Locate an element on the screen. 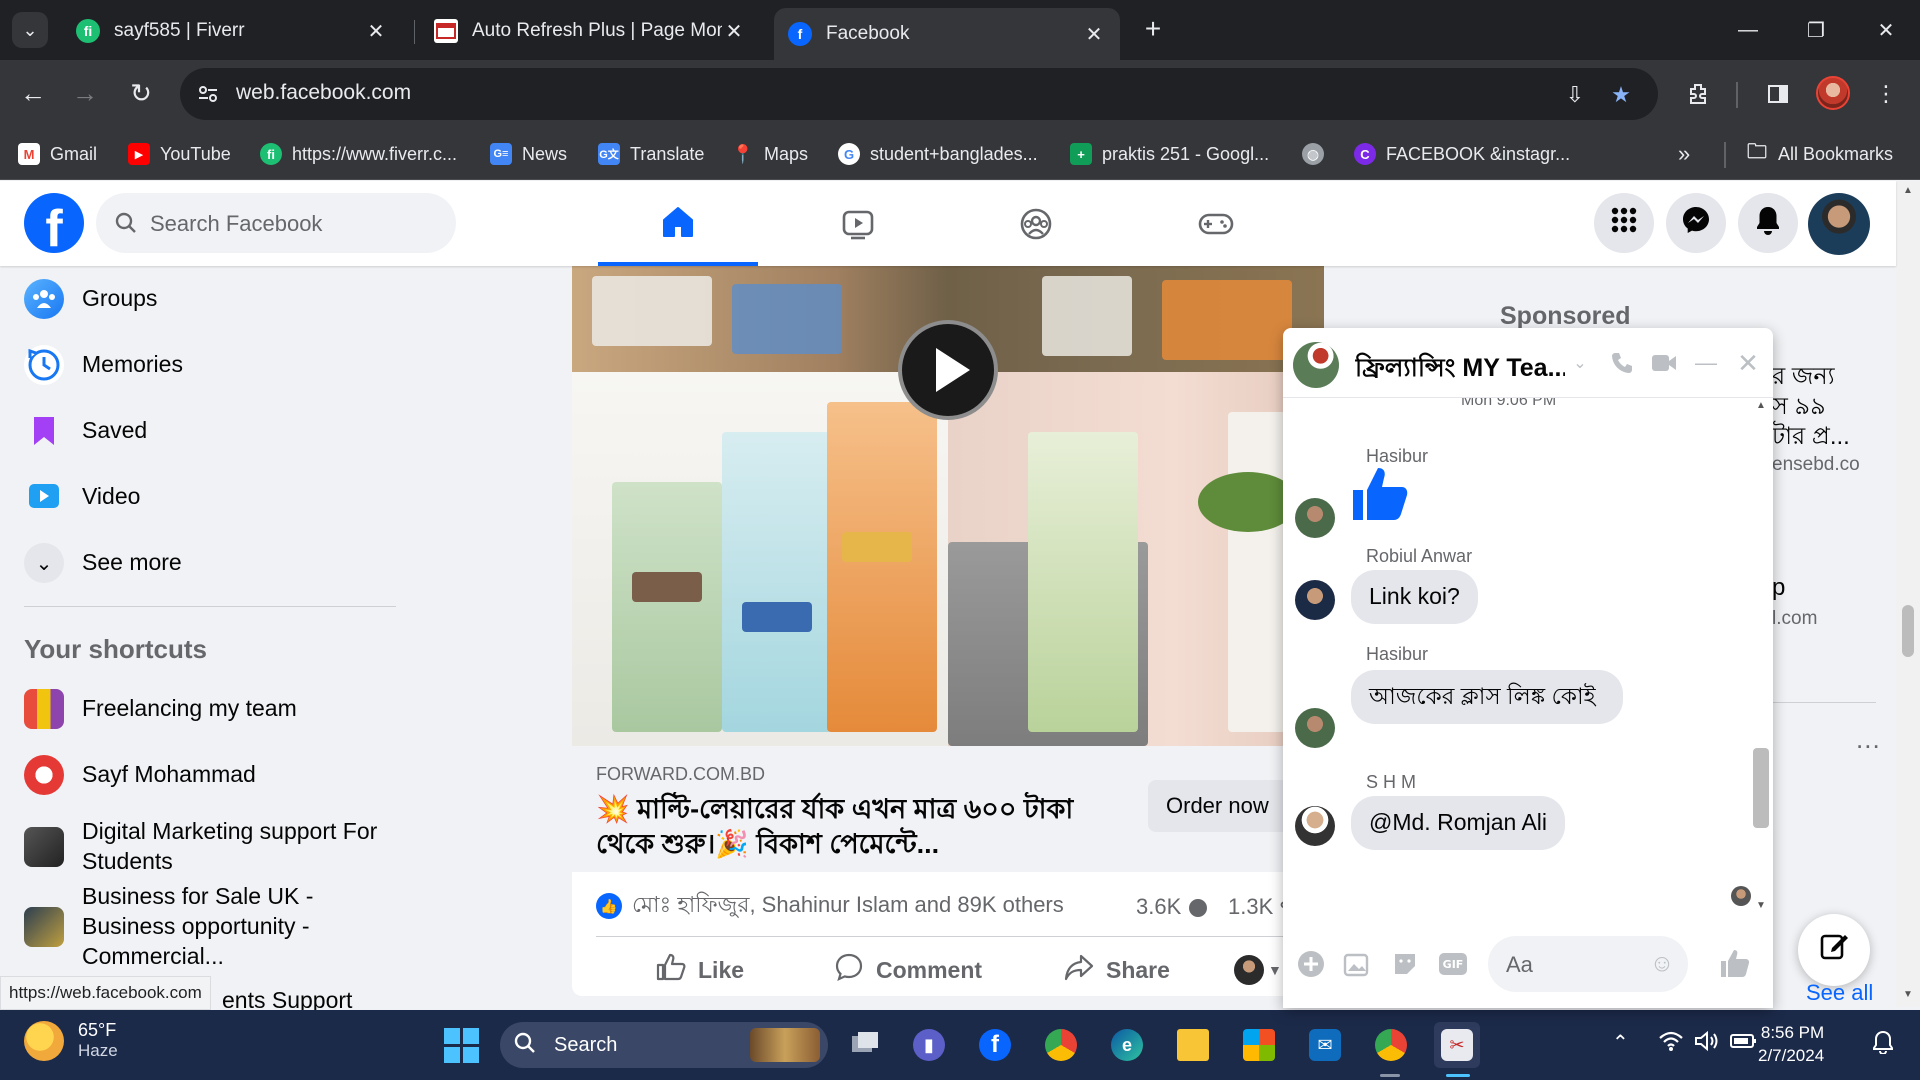 The height and width of the screenshot is (1080, 1920). react-as-selector: ▼ is located at coordinates (1258, 970).